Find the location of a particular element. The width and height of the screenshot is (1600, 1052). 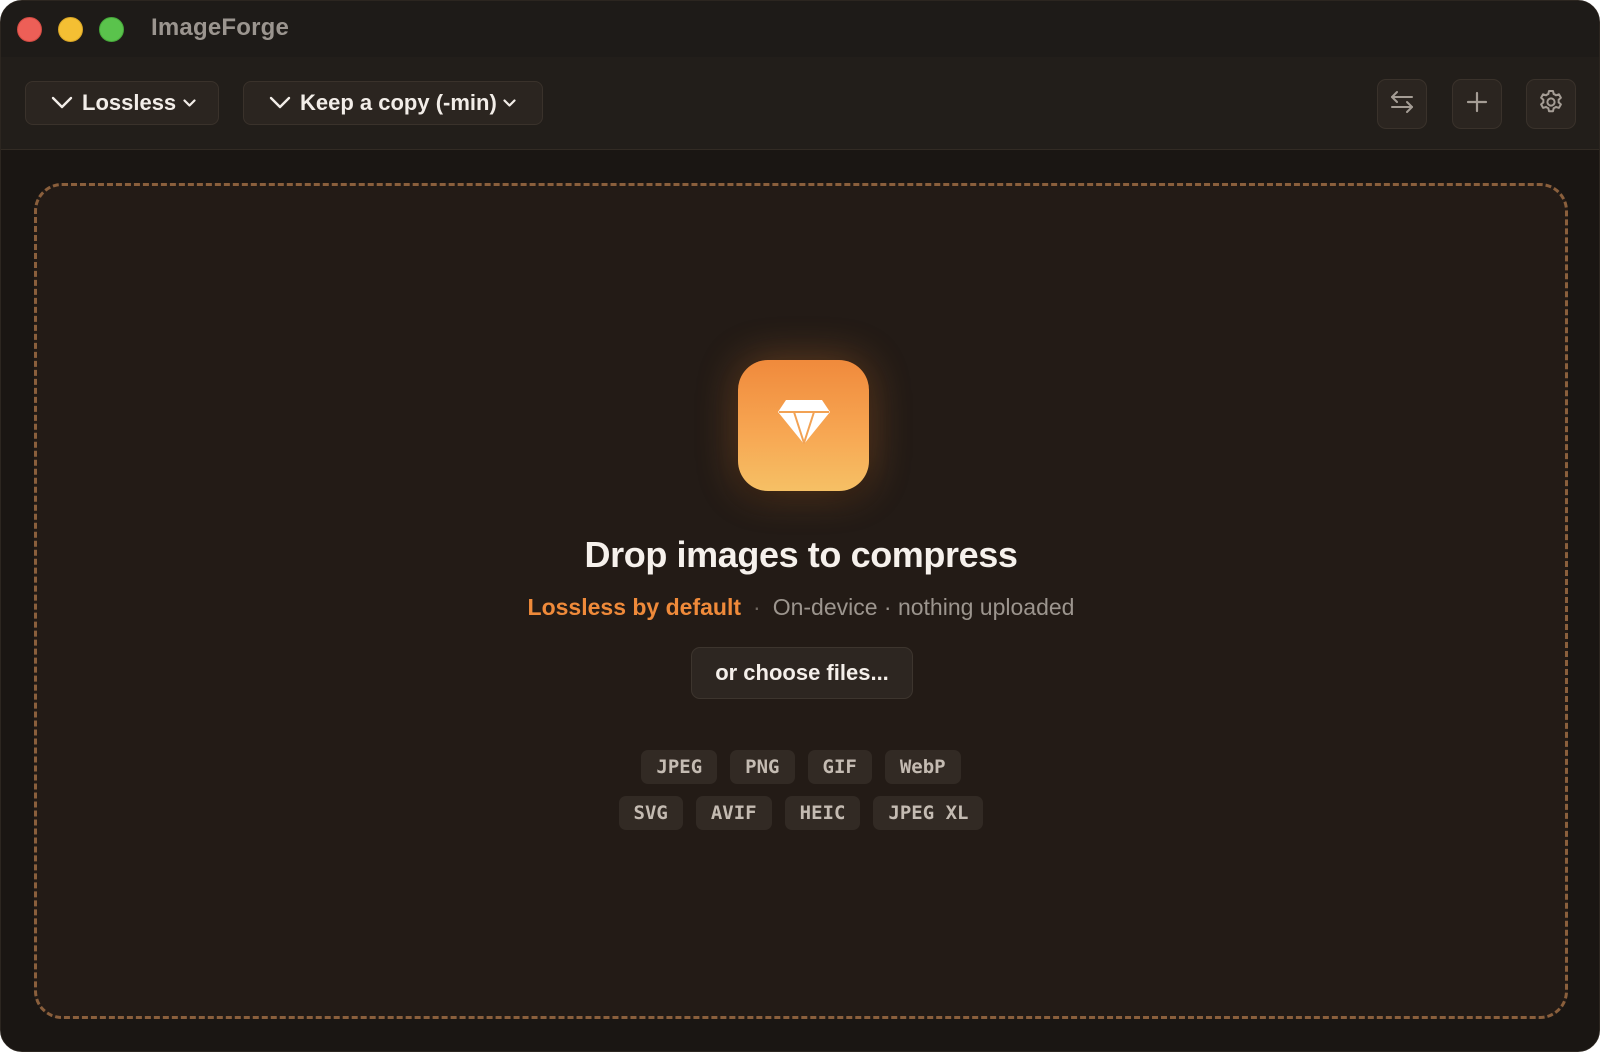

lossless-default-text: Lossless by default is located at coordinates (634, 607).